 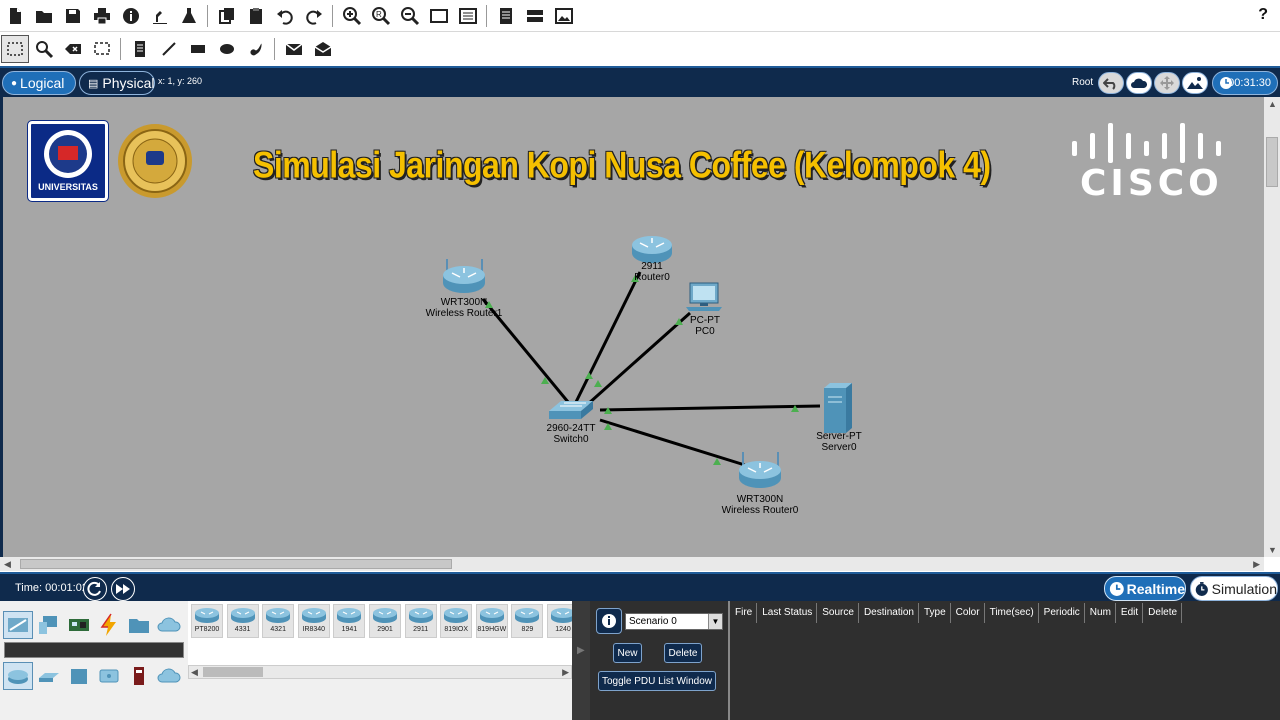 I want to click on toggle-pdu-list-button: Toggle PDU List Window, so click(x=657, y=681).